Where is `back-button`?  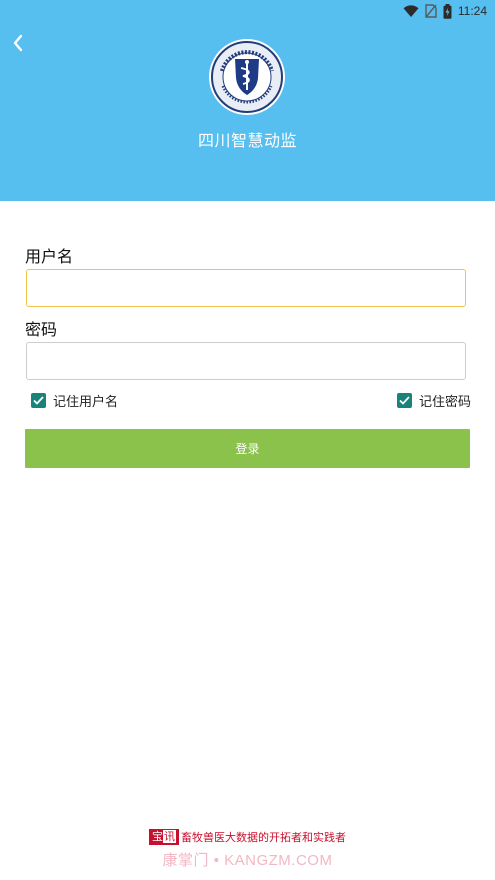 back-button is located at coordinates (18, 43).